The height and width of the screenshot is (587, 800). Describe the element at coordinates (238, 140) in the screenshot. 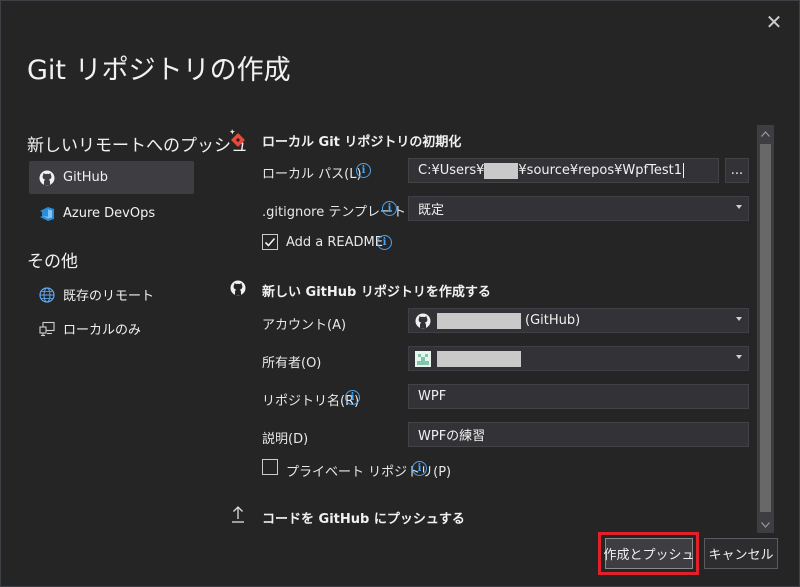

I see `git-repo-icon` at that location.